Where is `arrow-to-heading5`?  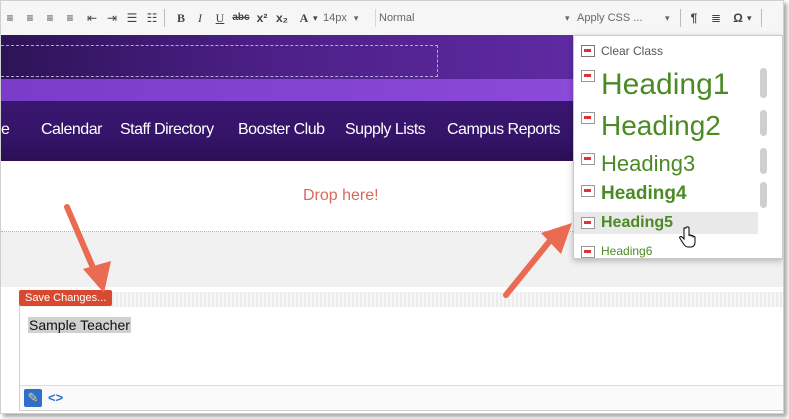
arrow-to-heading5 is located at coordinates (537, 260).